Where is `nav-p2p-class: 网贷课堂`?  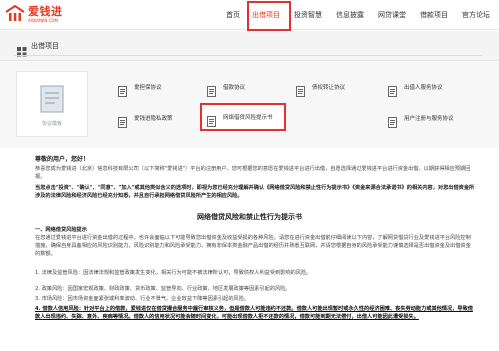 nav-p2p-class: 网贷课堂 is located at coordinates (392, 15).